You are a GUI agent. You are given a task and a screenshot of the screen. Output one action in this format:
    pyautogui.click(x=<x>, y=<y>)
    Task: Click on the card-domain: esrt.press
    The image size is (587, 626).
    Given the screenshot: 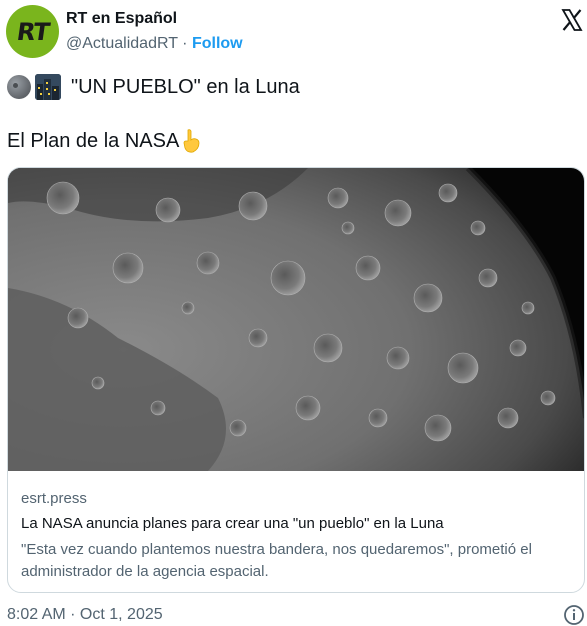 What is the action you would take?
    pyautogui.click(x=54, y=498)
    